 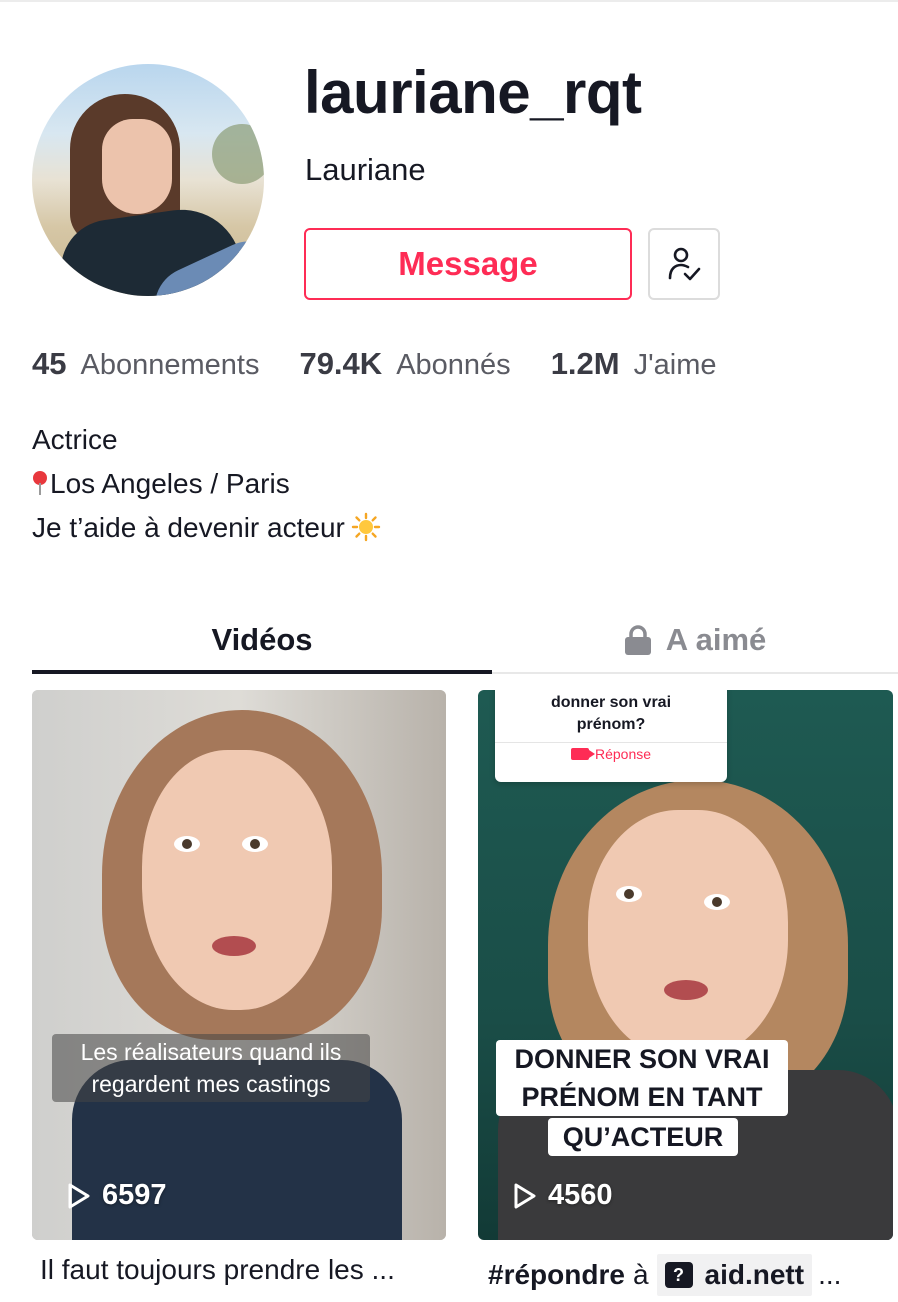 What do you see at coordinates (716, 639) in the screenshot?
I see `tab-liked-label: A aimé` at bounding box center [716, 639].